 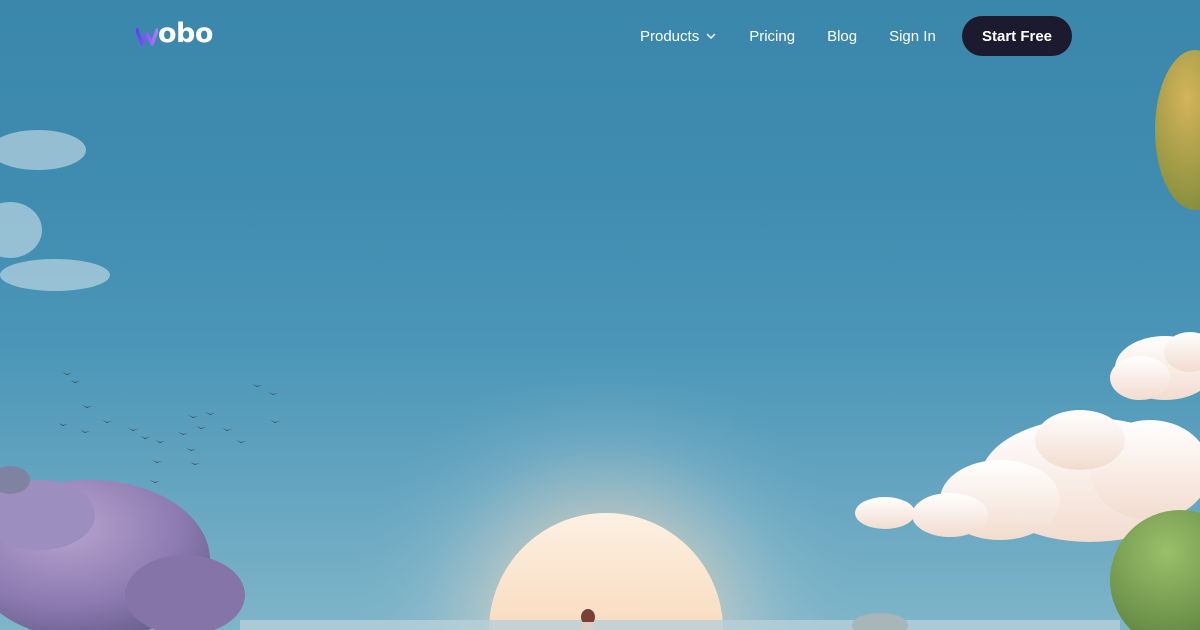 What do you see at coordinates (912, 36) in the screenshot?
I see `nav-sign-in: Sign In` at bounding box center [912, 36].